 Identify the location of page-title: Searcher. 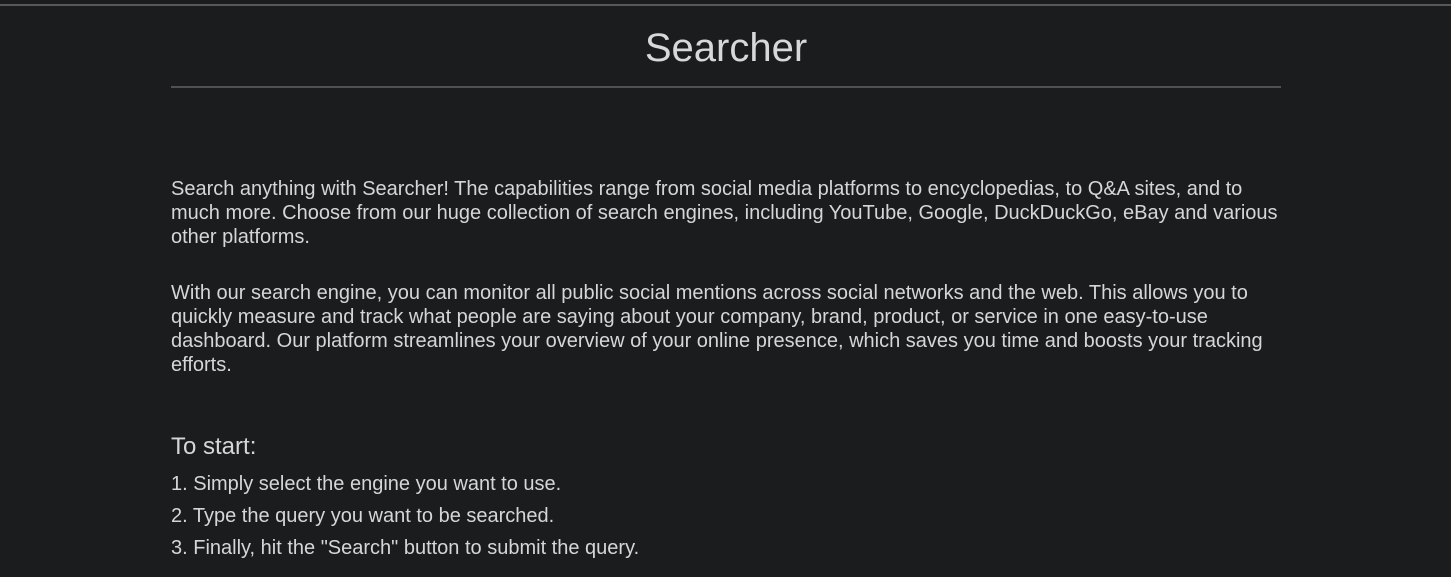
(726, 48).